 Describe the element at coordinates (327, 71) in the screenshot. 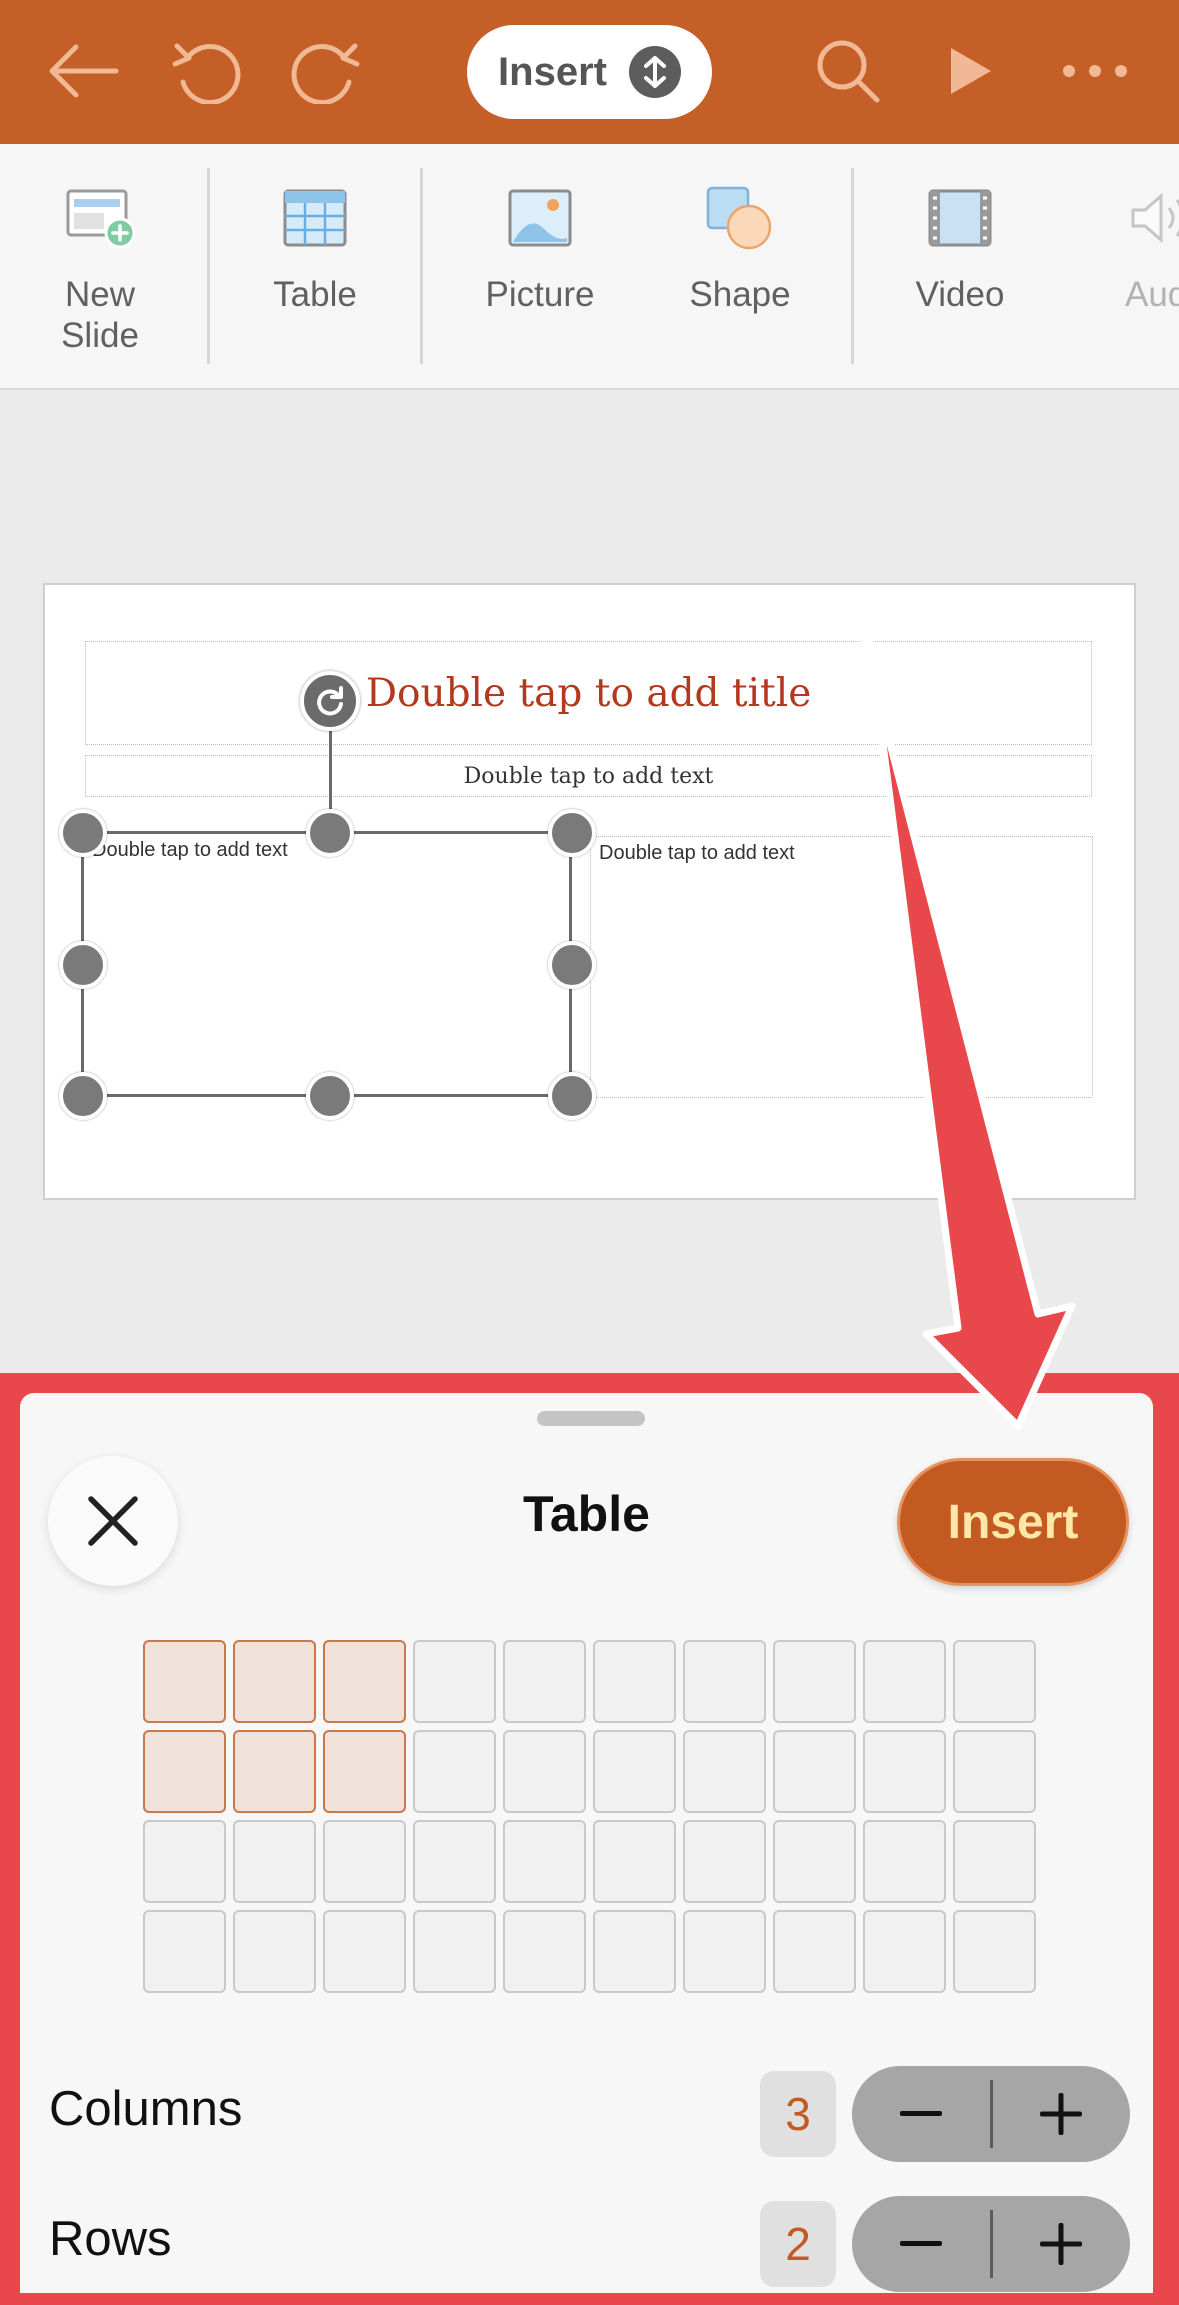

I see `redo-icon` at that location.